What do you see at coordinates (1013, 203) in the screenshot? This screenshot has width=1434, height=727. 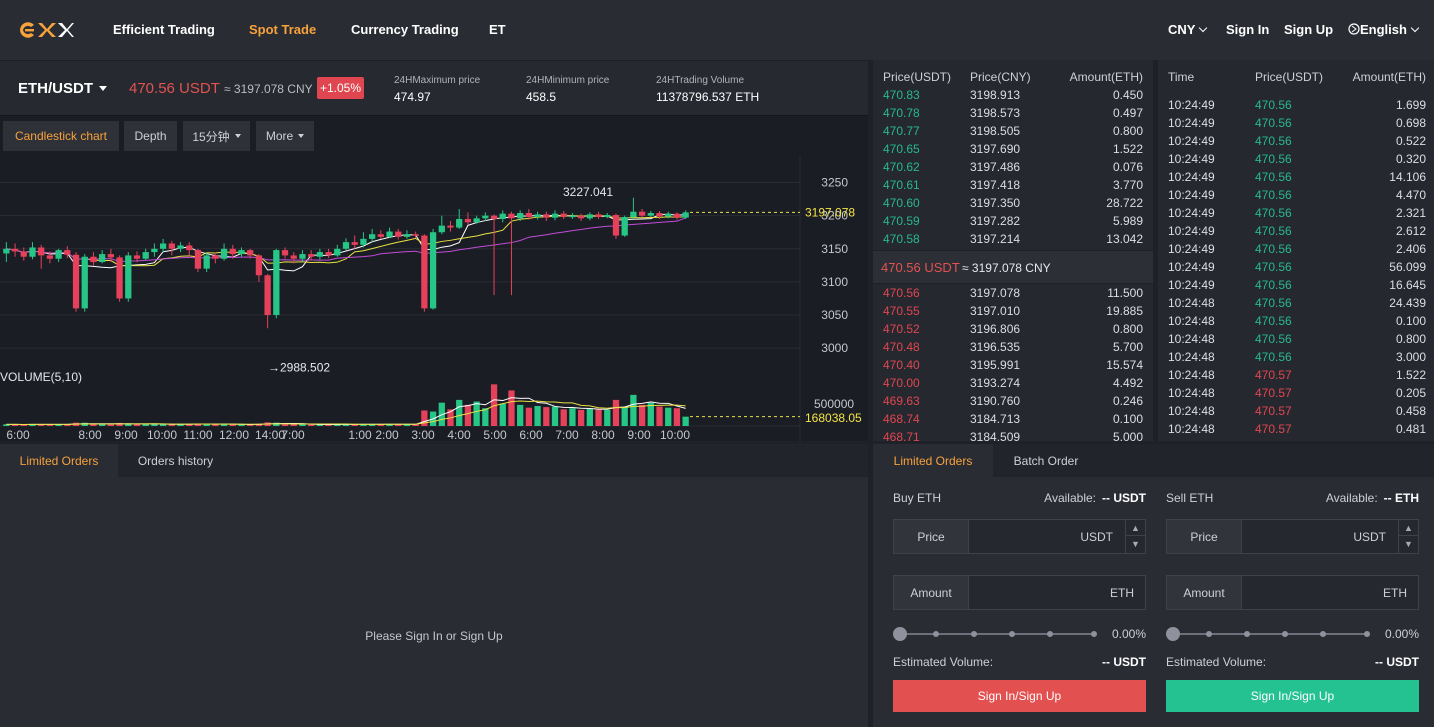 I see `ask-row: 470.60 3197.350 28.722` at bounding box center [1013, 203].